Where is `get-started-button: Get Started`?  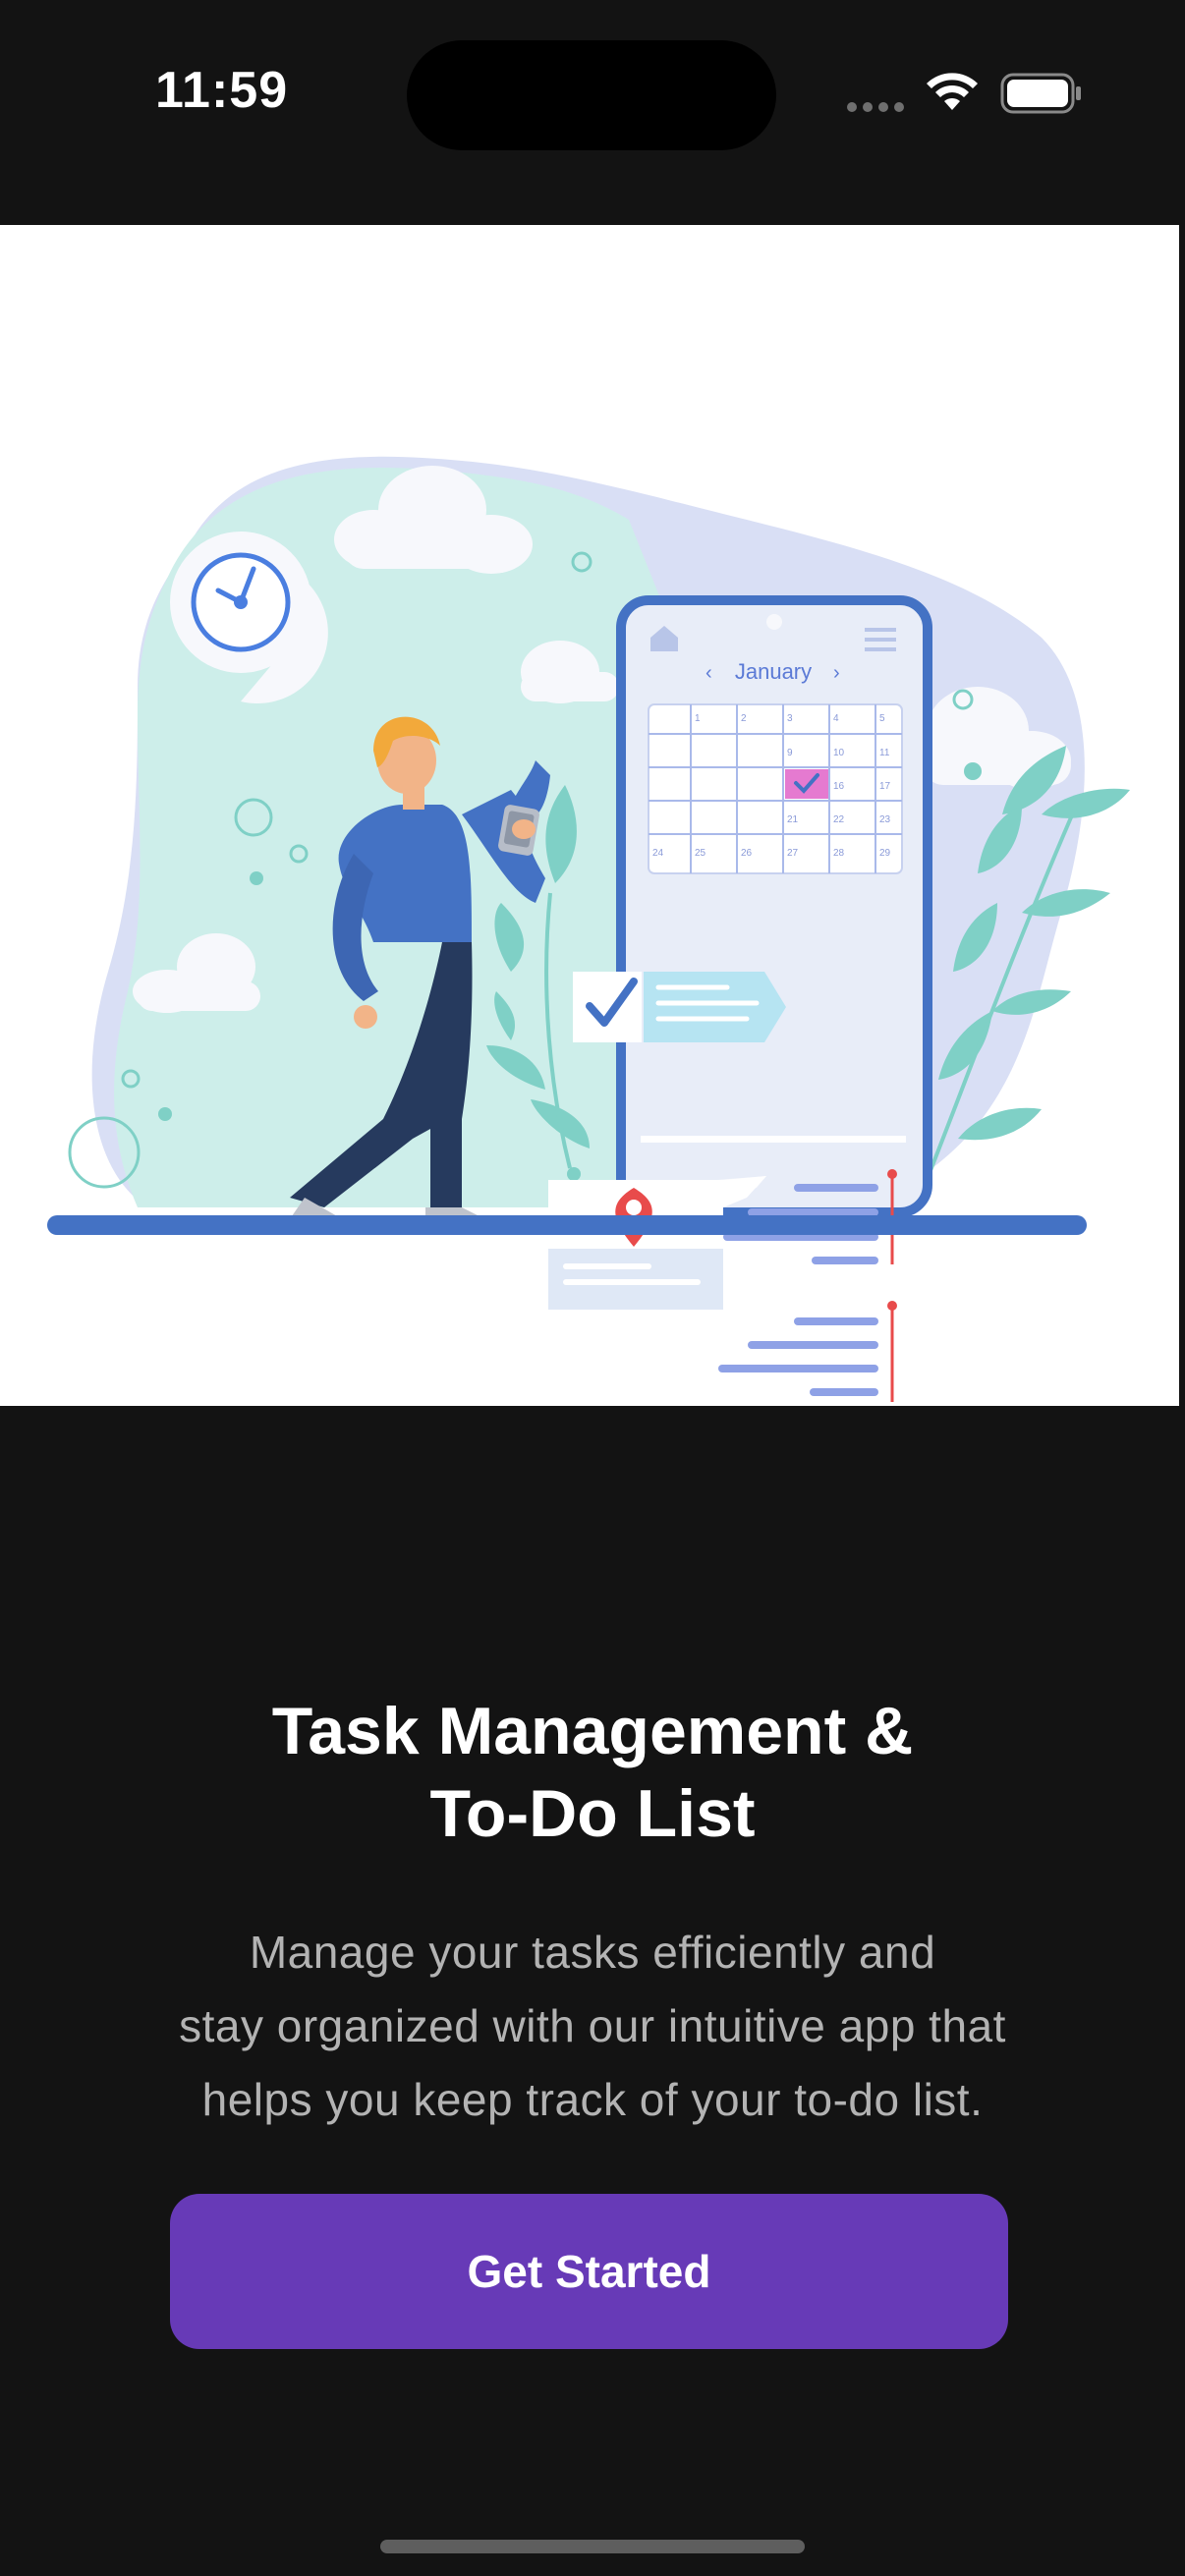
get-started-button: Get Started is located at coordinates (589, 2271).